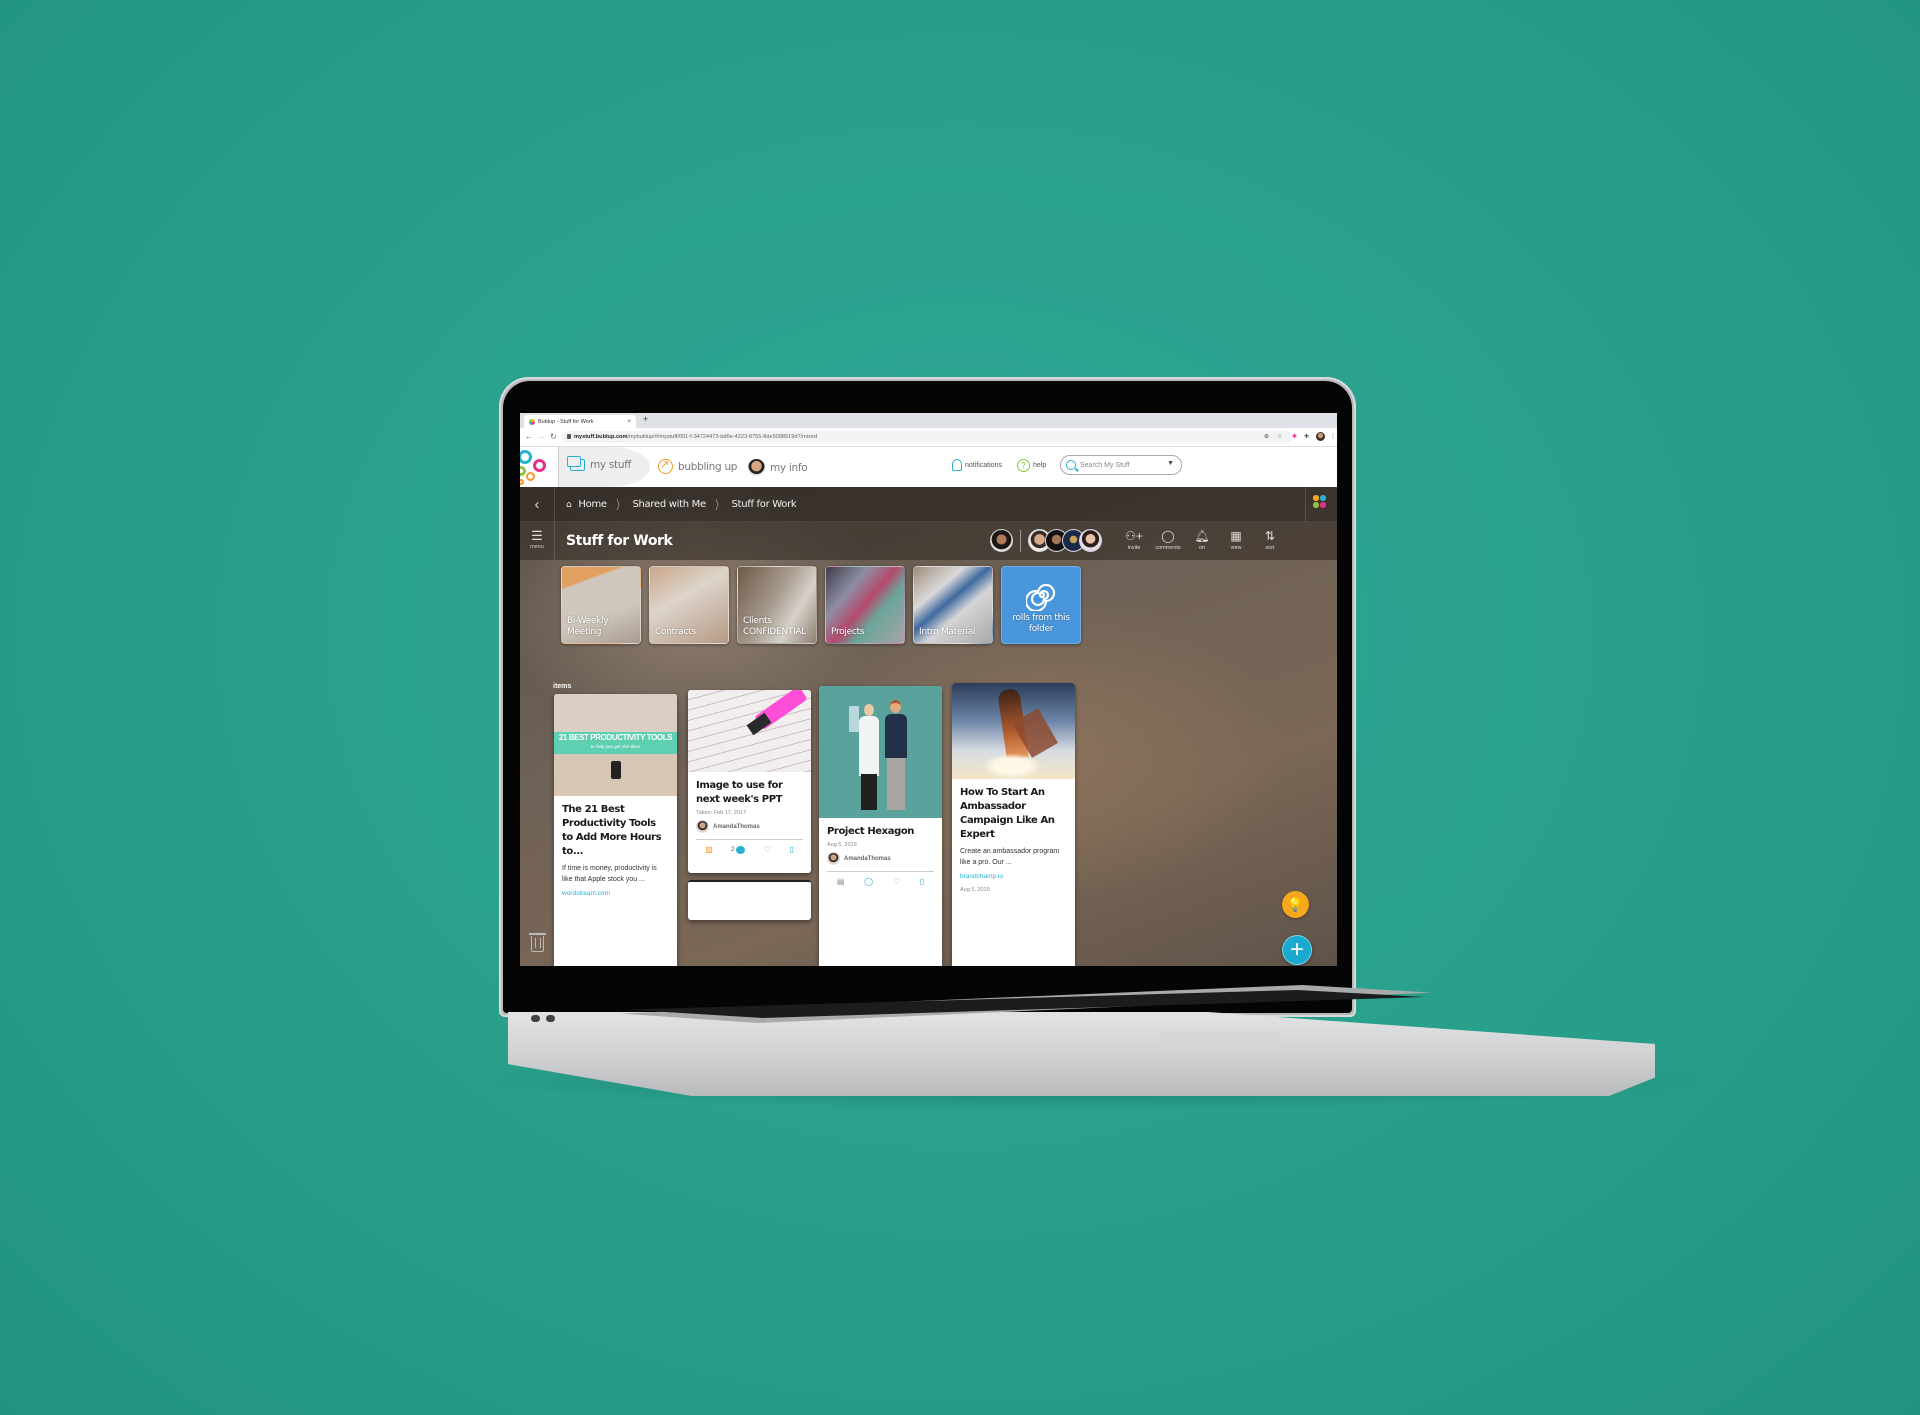 This screenshot has height=1415, width=1920. I want to click on view-button: ▦ view, so click(1236, 539).